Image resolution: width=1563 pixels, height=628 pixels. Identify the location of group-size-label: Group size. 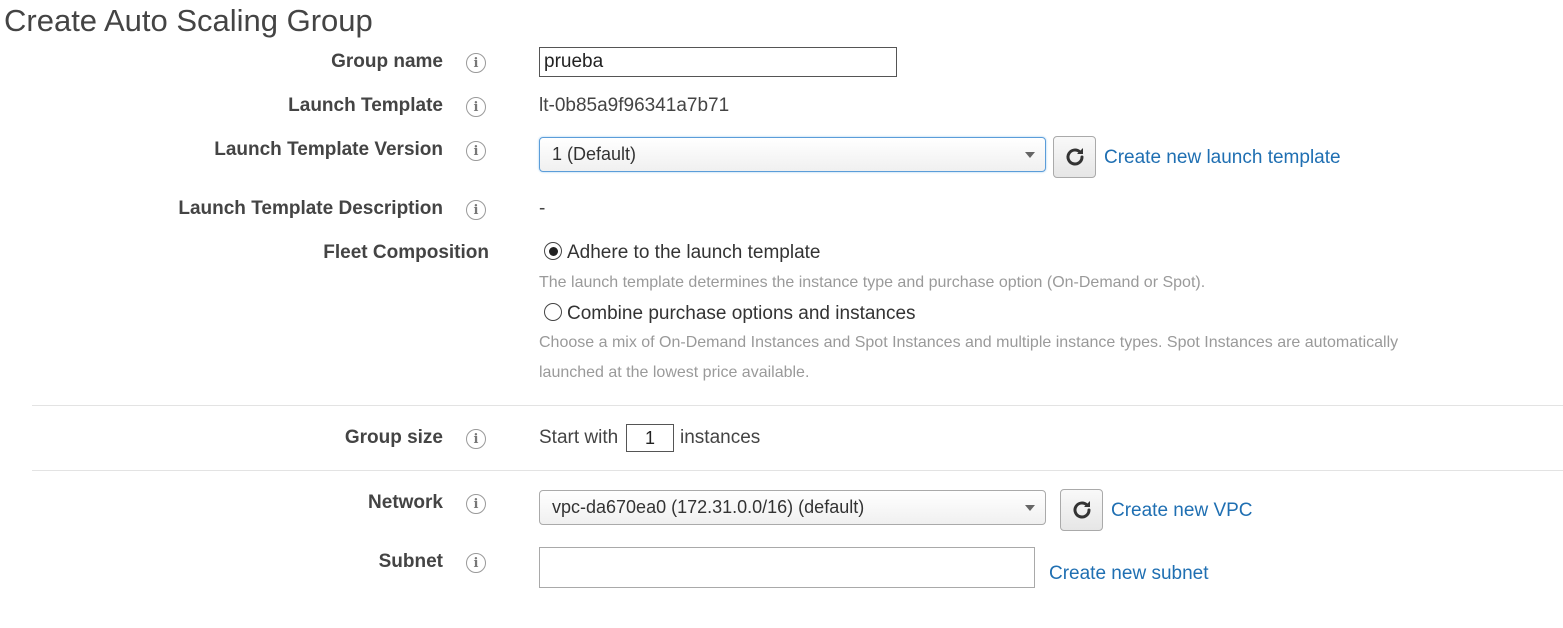
(393, 437).